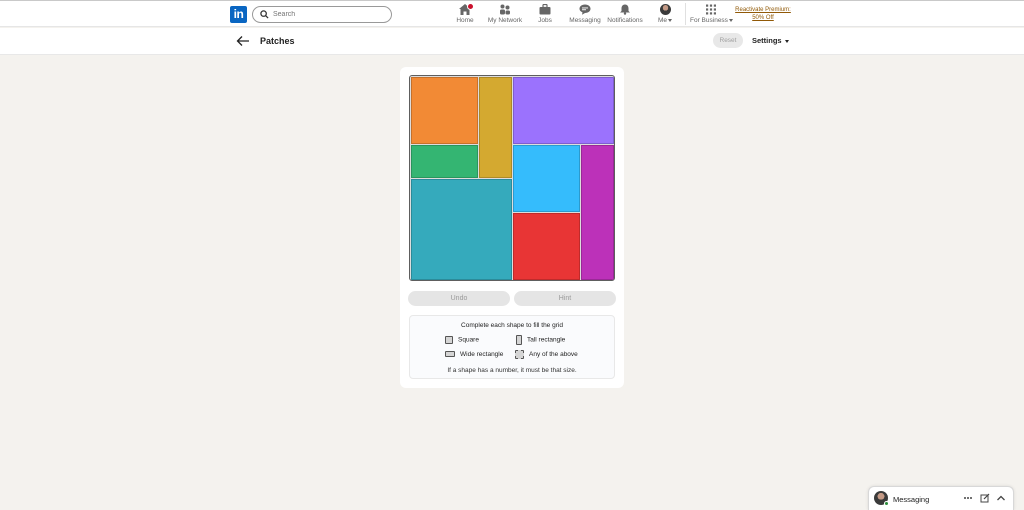 The height and width of the screenshot is (510, 1024). Describe the element at coordinates (585, 9) in the screenshot. I see `messaging-icon` at that location.